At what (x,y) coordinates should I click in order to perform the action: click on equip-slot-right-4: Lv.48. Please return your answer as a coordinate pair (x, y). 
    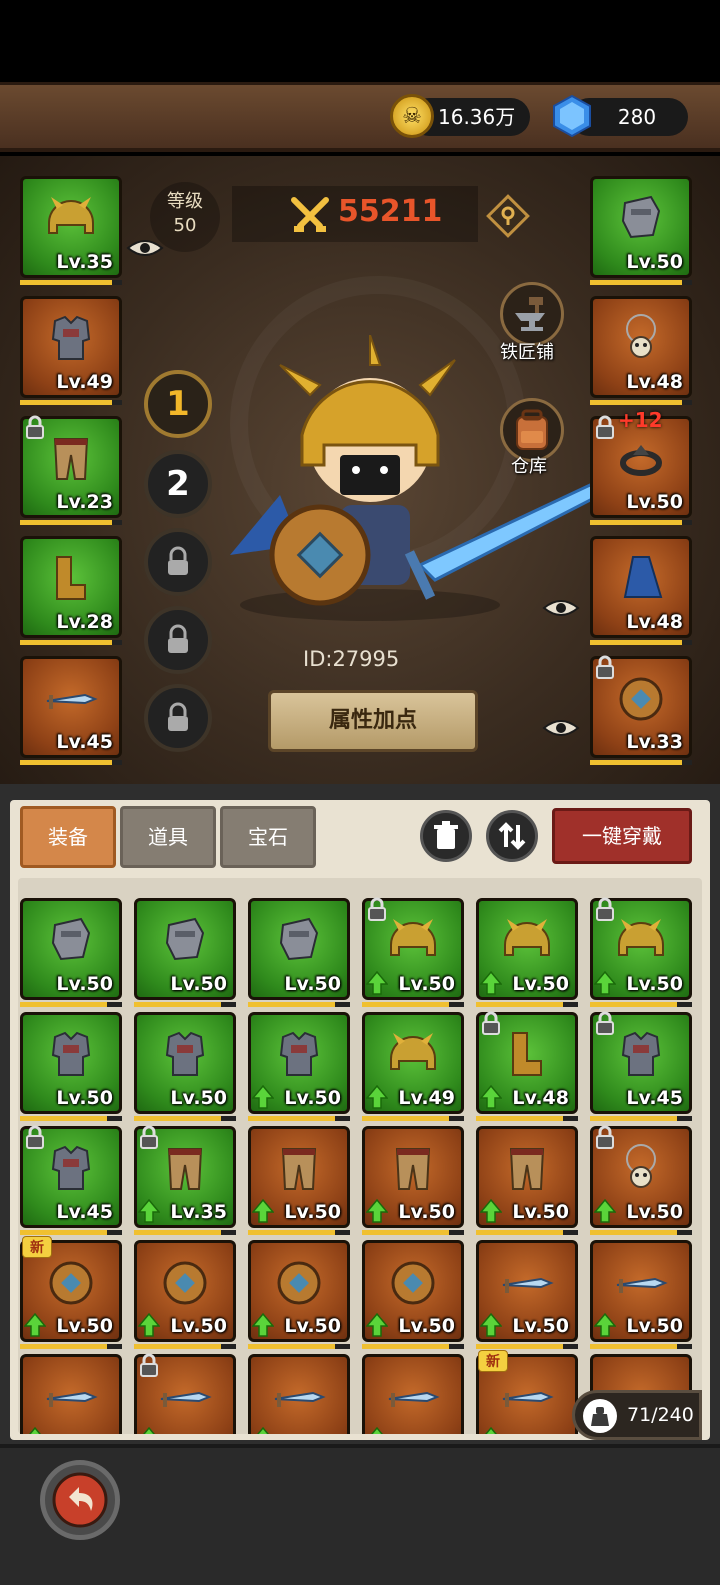
    Looking at the image, I should click on (641, 587).